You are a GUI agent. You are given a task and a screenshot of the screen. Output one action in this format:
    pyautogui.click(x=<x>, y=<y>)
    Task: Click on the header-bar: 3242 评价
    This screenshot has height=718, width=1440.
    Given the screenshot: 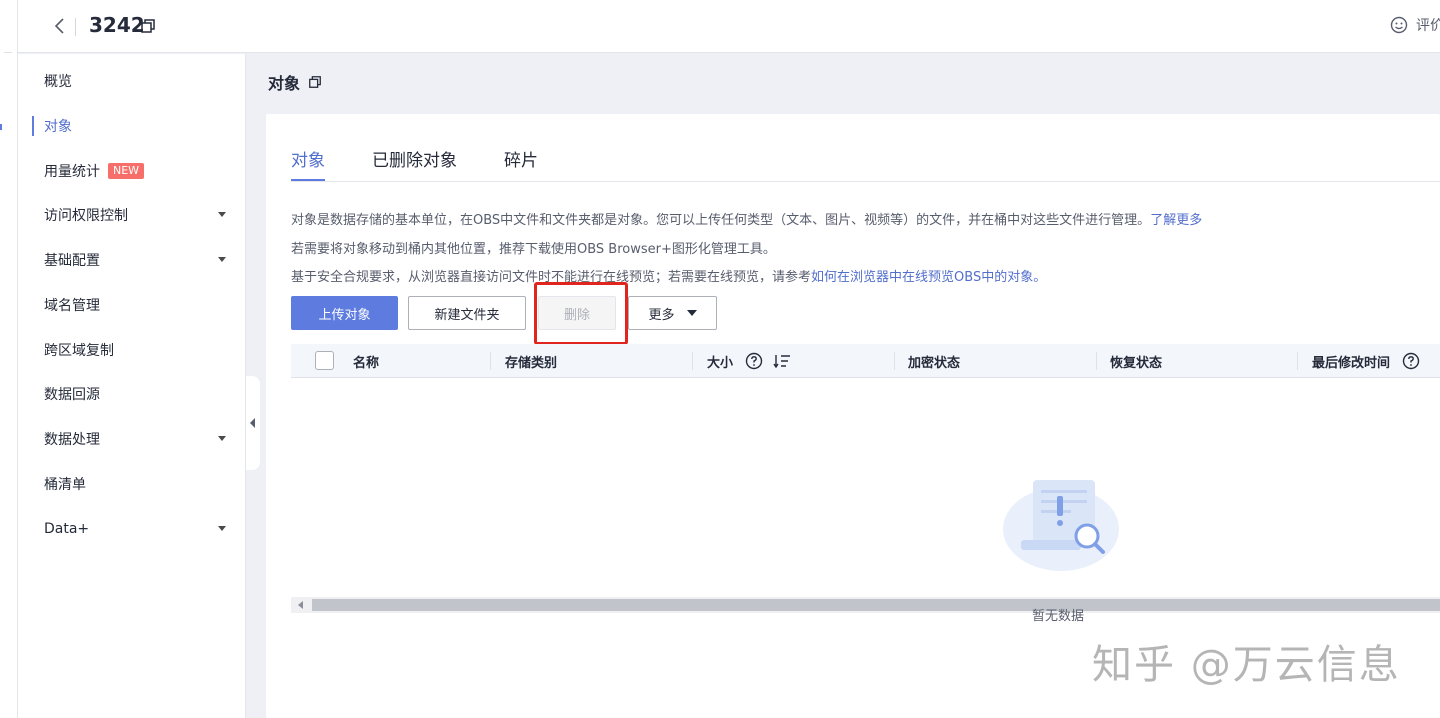 What is the action you would take?
    pyautogui.click(x=729, y=26)
    